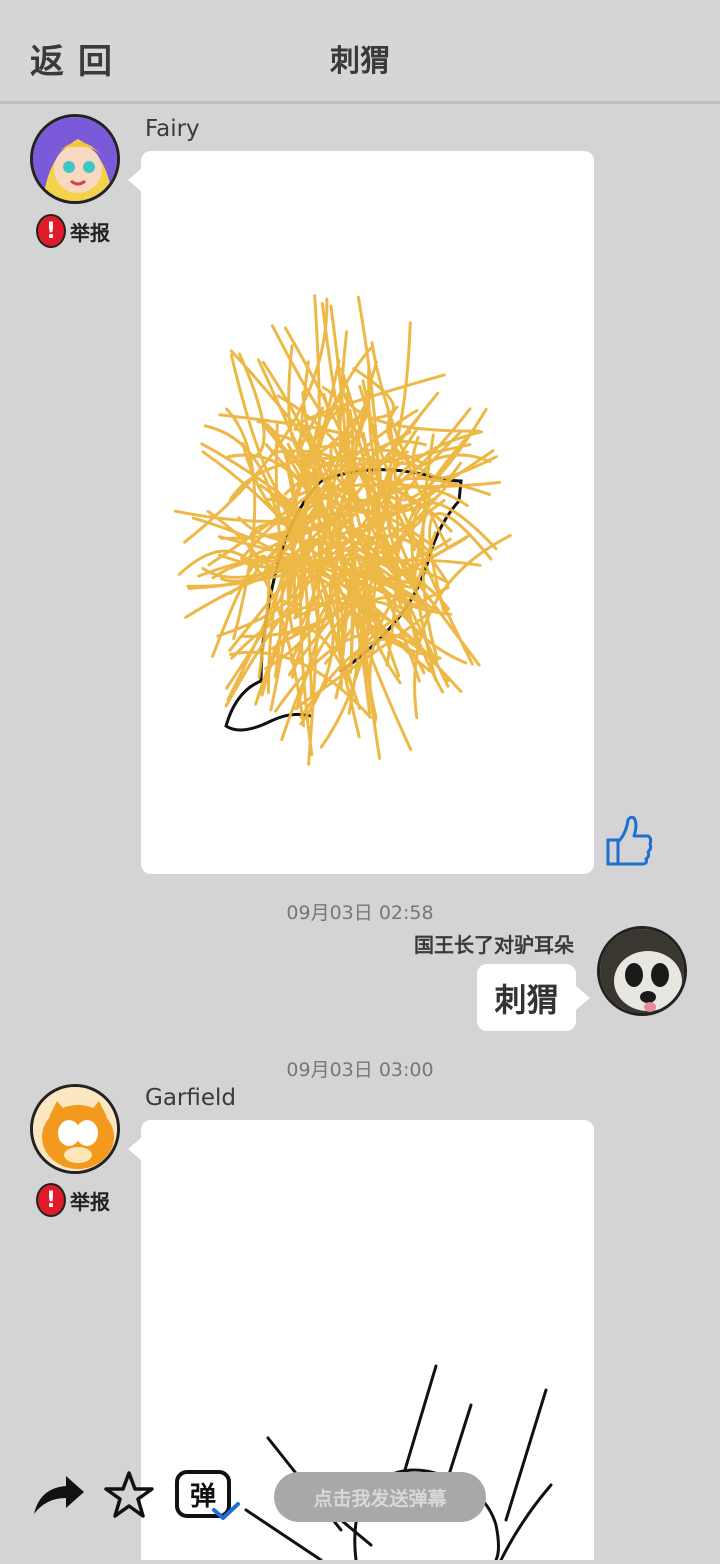 This screenshot has height=1564, width=720. What do you see at coordinates (129, 1495) in the screenshot?
I see `star-icon` at bounding box center [129, 1495].